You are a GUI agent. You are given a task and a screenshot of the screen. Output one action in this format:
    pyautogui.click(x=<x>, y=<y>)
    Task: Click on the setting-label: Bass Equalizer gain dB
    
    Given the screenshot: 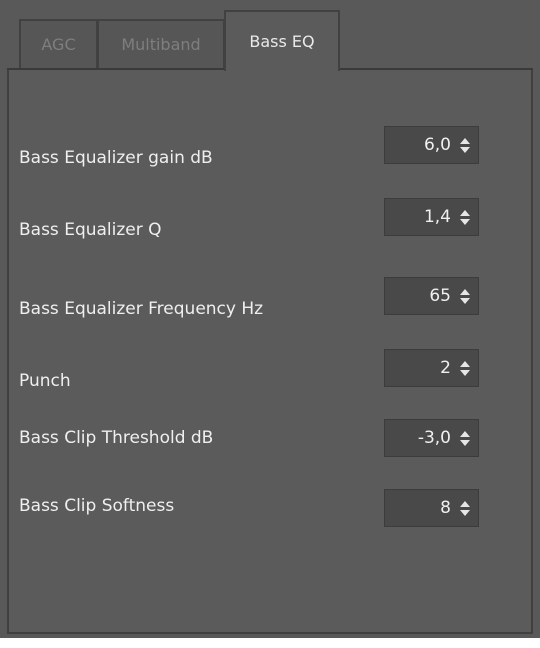 What is the action you would take?
    pyautogui.click(x=116, y=158)
    